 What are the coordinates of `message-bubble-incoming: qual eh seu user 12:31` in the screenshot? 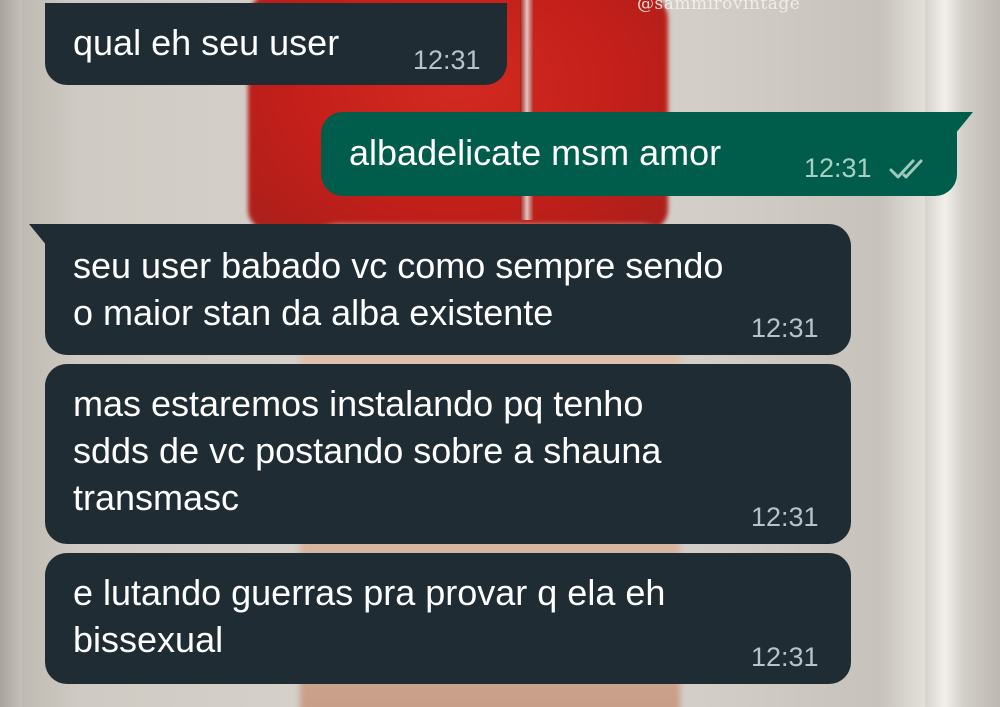 It's located at (276, 44).